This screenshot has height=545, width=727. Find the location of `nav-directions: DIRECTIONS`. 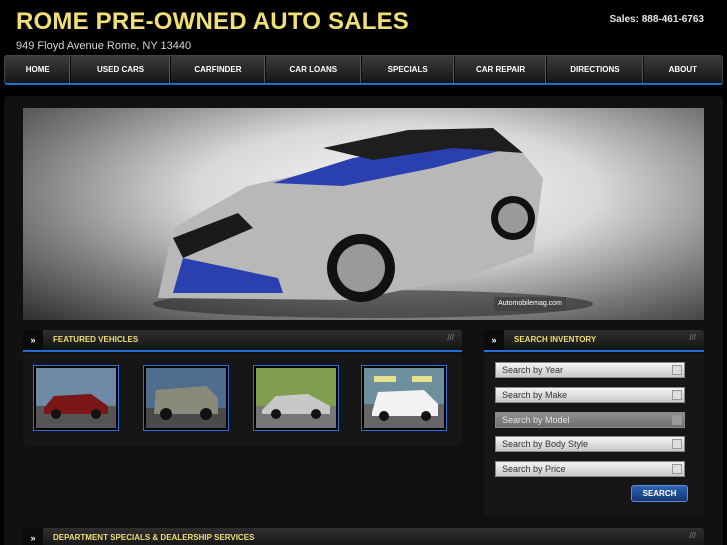

nav-directions: DIRECTIONS is located at coordinates (595, 69).